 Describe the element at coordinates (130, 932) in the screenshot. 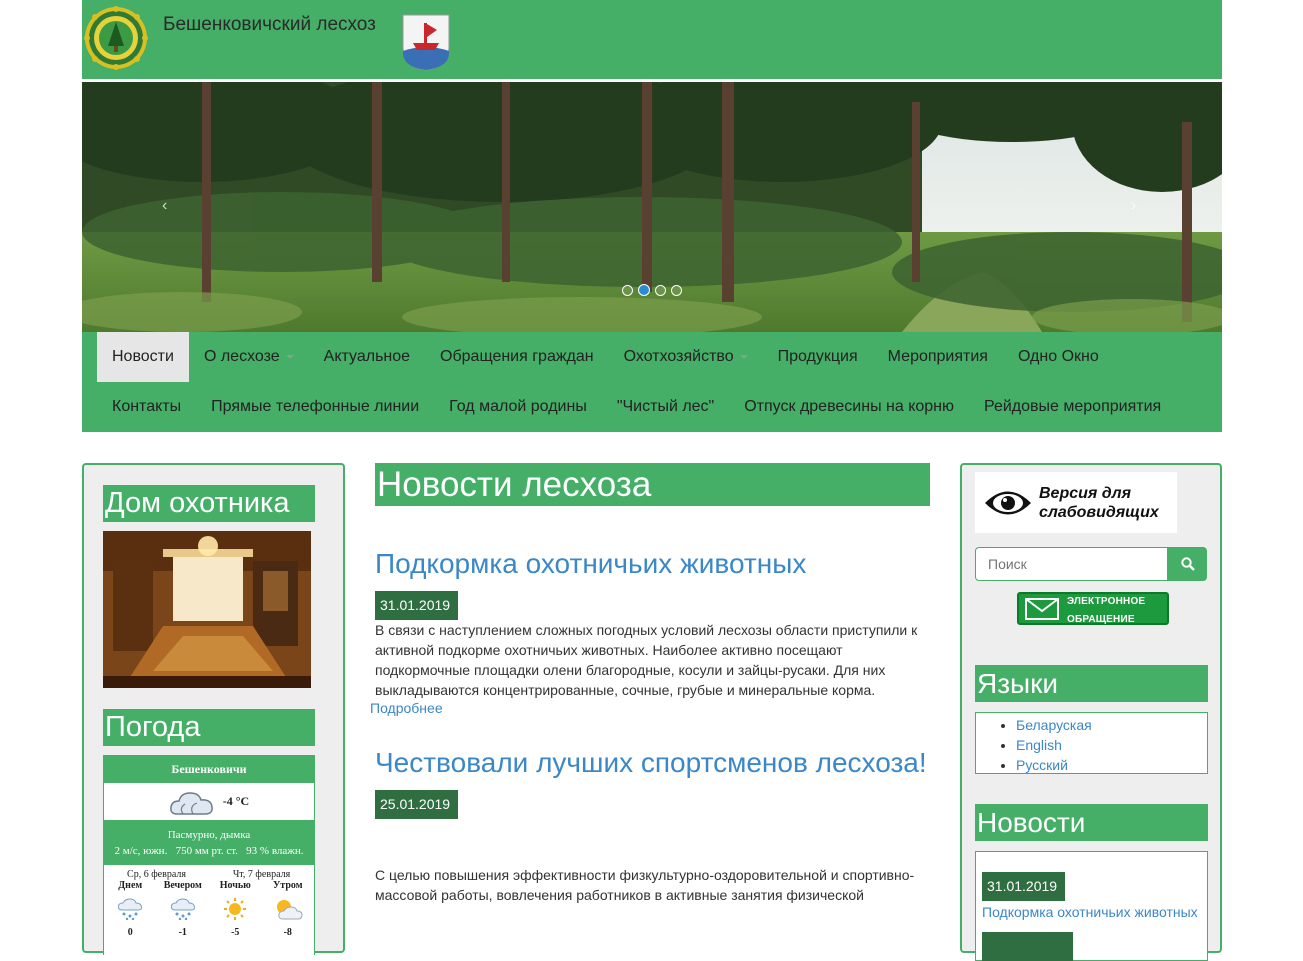

I see `forecast-temp: 0` at that location.